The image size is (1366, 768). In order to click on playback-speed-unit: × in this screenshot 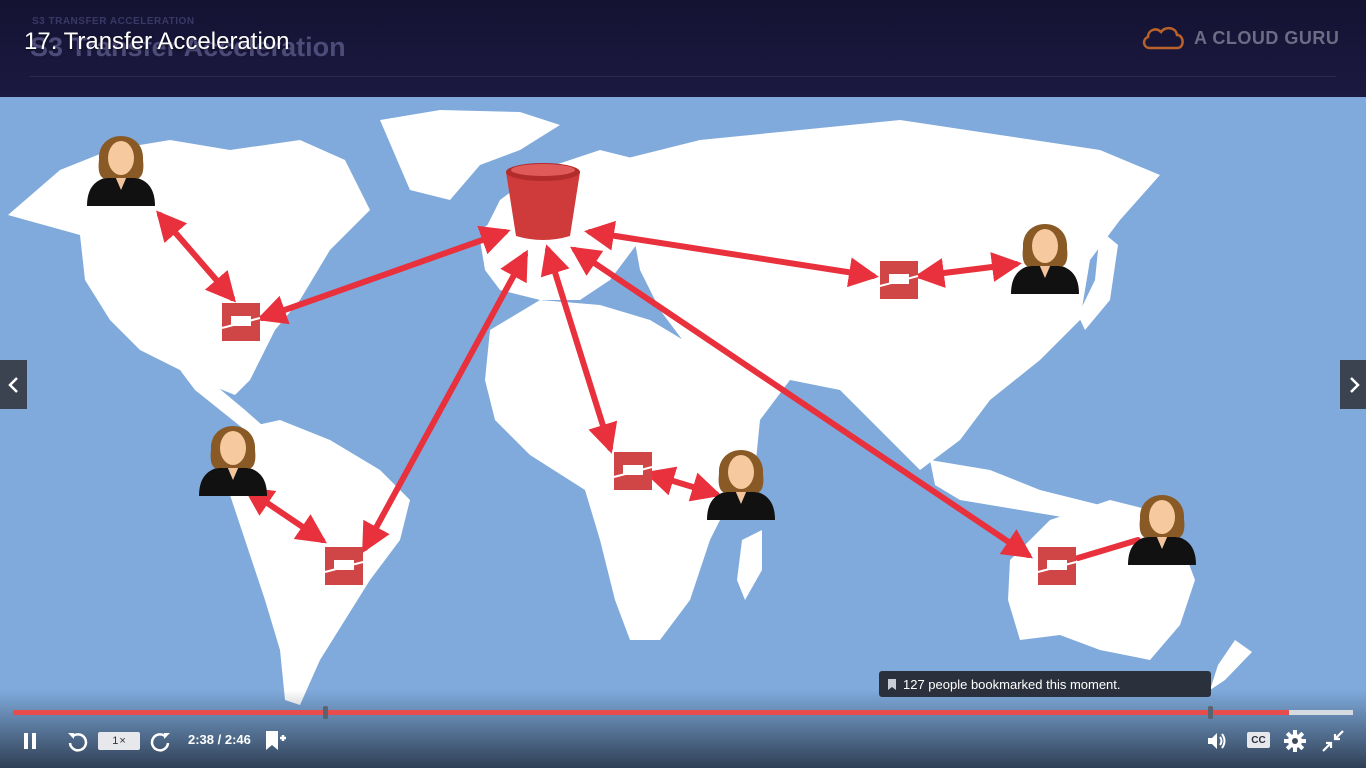, I will do `click(122, 741)`.